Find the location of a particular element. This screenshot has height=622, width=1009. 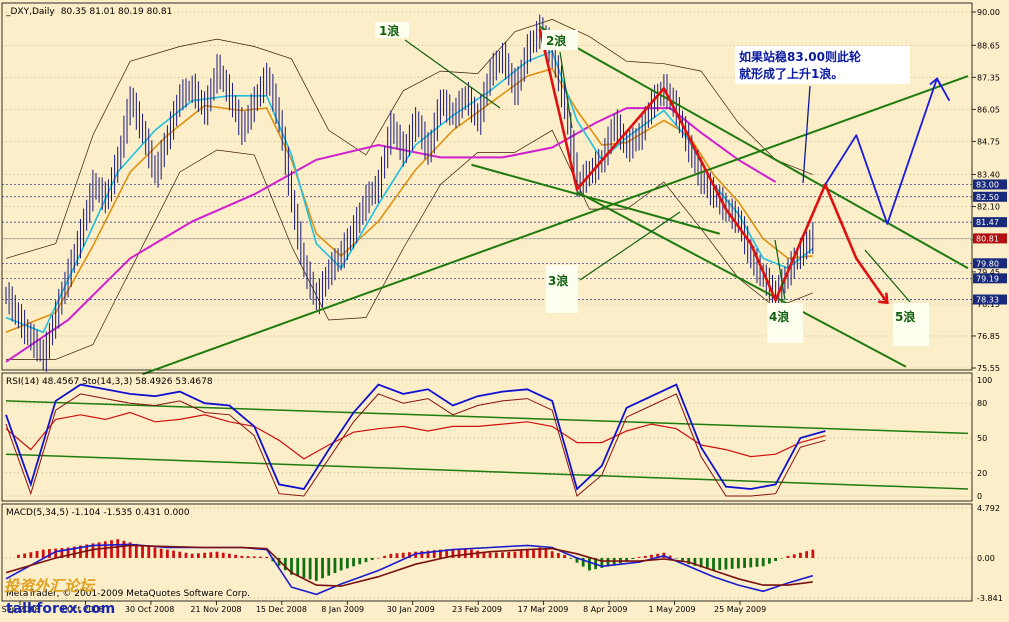

price-tick-label: 82.10 is located at coordinates (988, 207).